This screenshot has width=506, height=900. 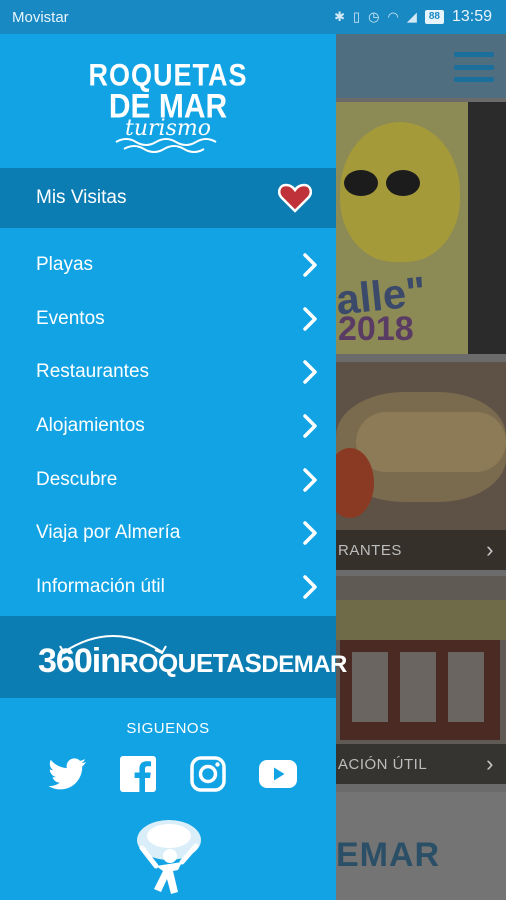 I want to click on menu-item-playas: Playas, so click(x=168, y=265).